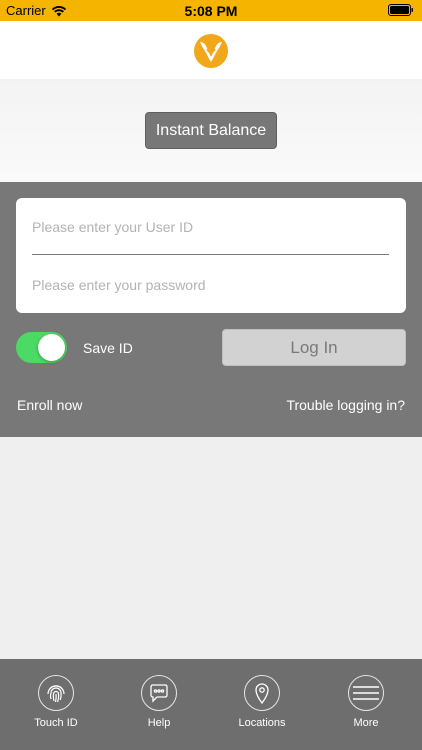 This screenshot has width=422, height=750. I want to click on password-input, so click(210, 285).